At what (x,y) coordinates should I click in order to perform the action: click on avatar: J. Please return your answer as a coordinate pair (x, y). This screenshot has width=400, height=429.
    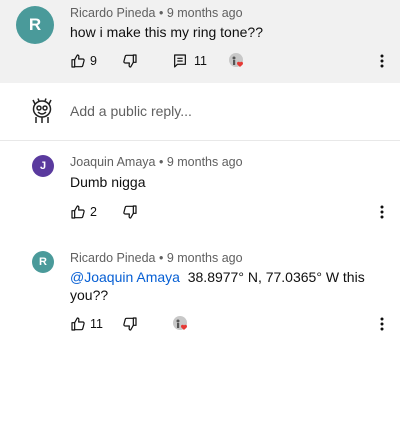
    Looking at the image, I should click on (43, 166).